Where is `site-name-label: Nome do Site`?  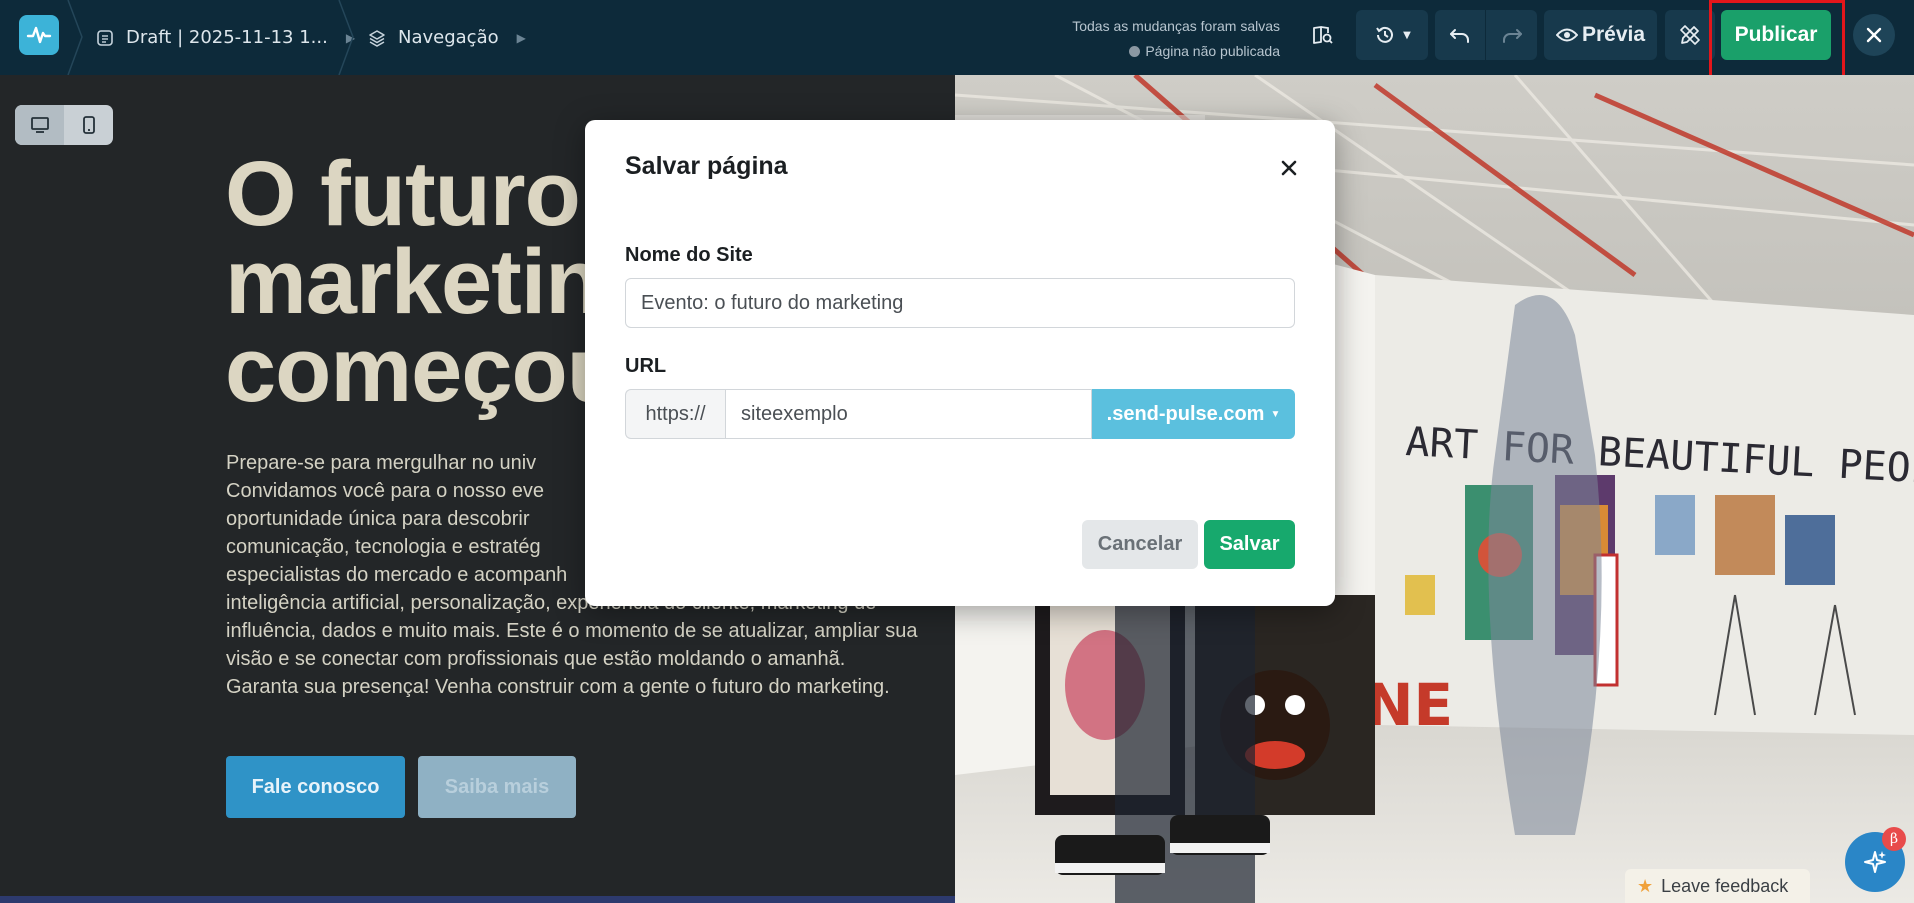
site-name-label: Nome do Site is located at coordinates (689, 255).